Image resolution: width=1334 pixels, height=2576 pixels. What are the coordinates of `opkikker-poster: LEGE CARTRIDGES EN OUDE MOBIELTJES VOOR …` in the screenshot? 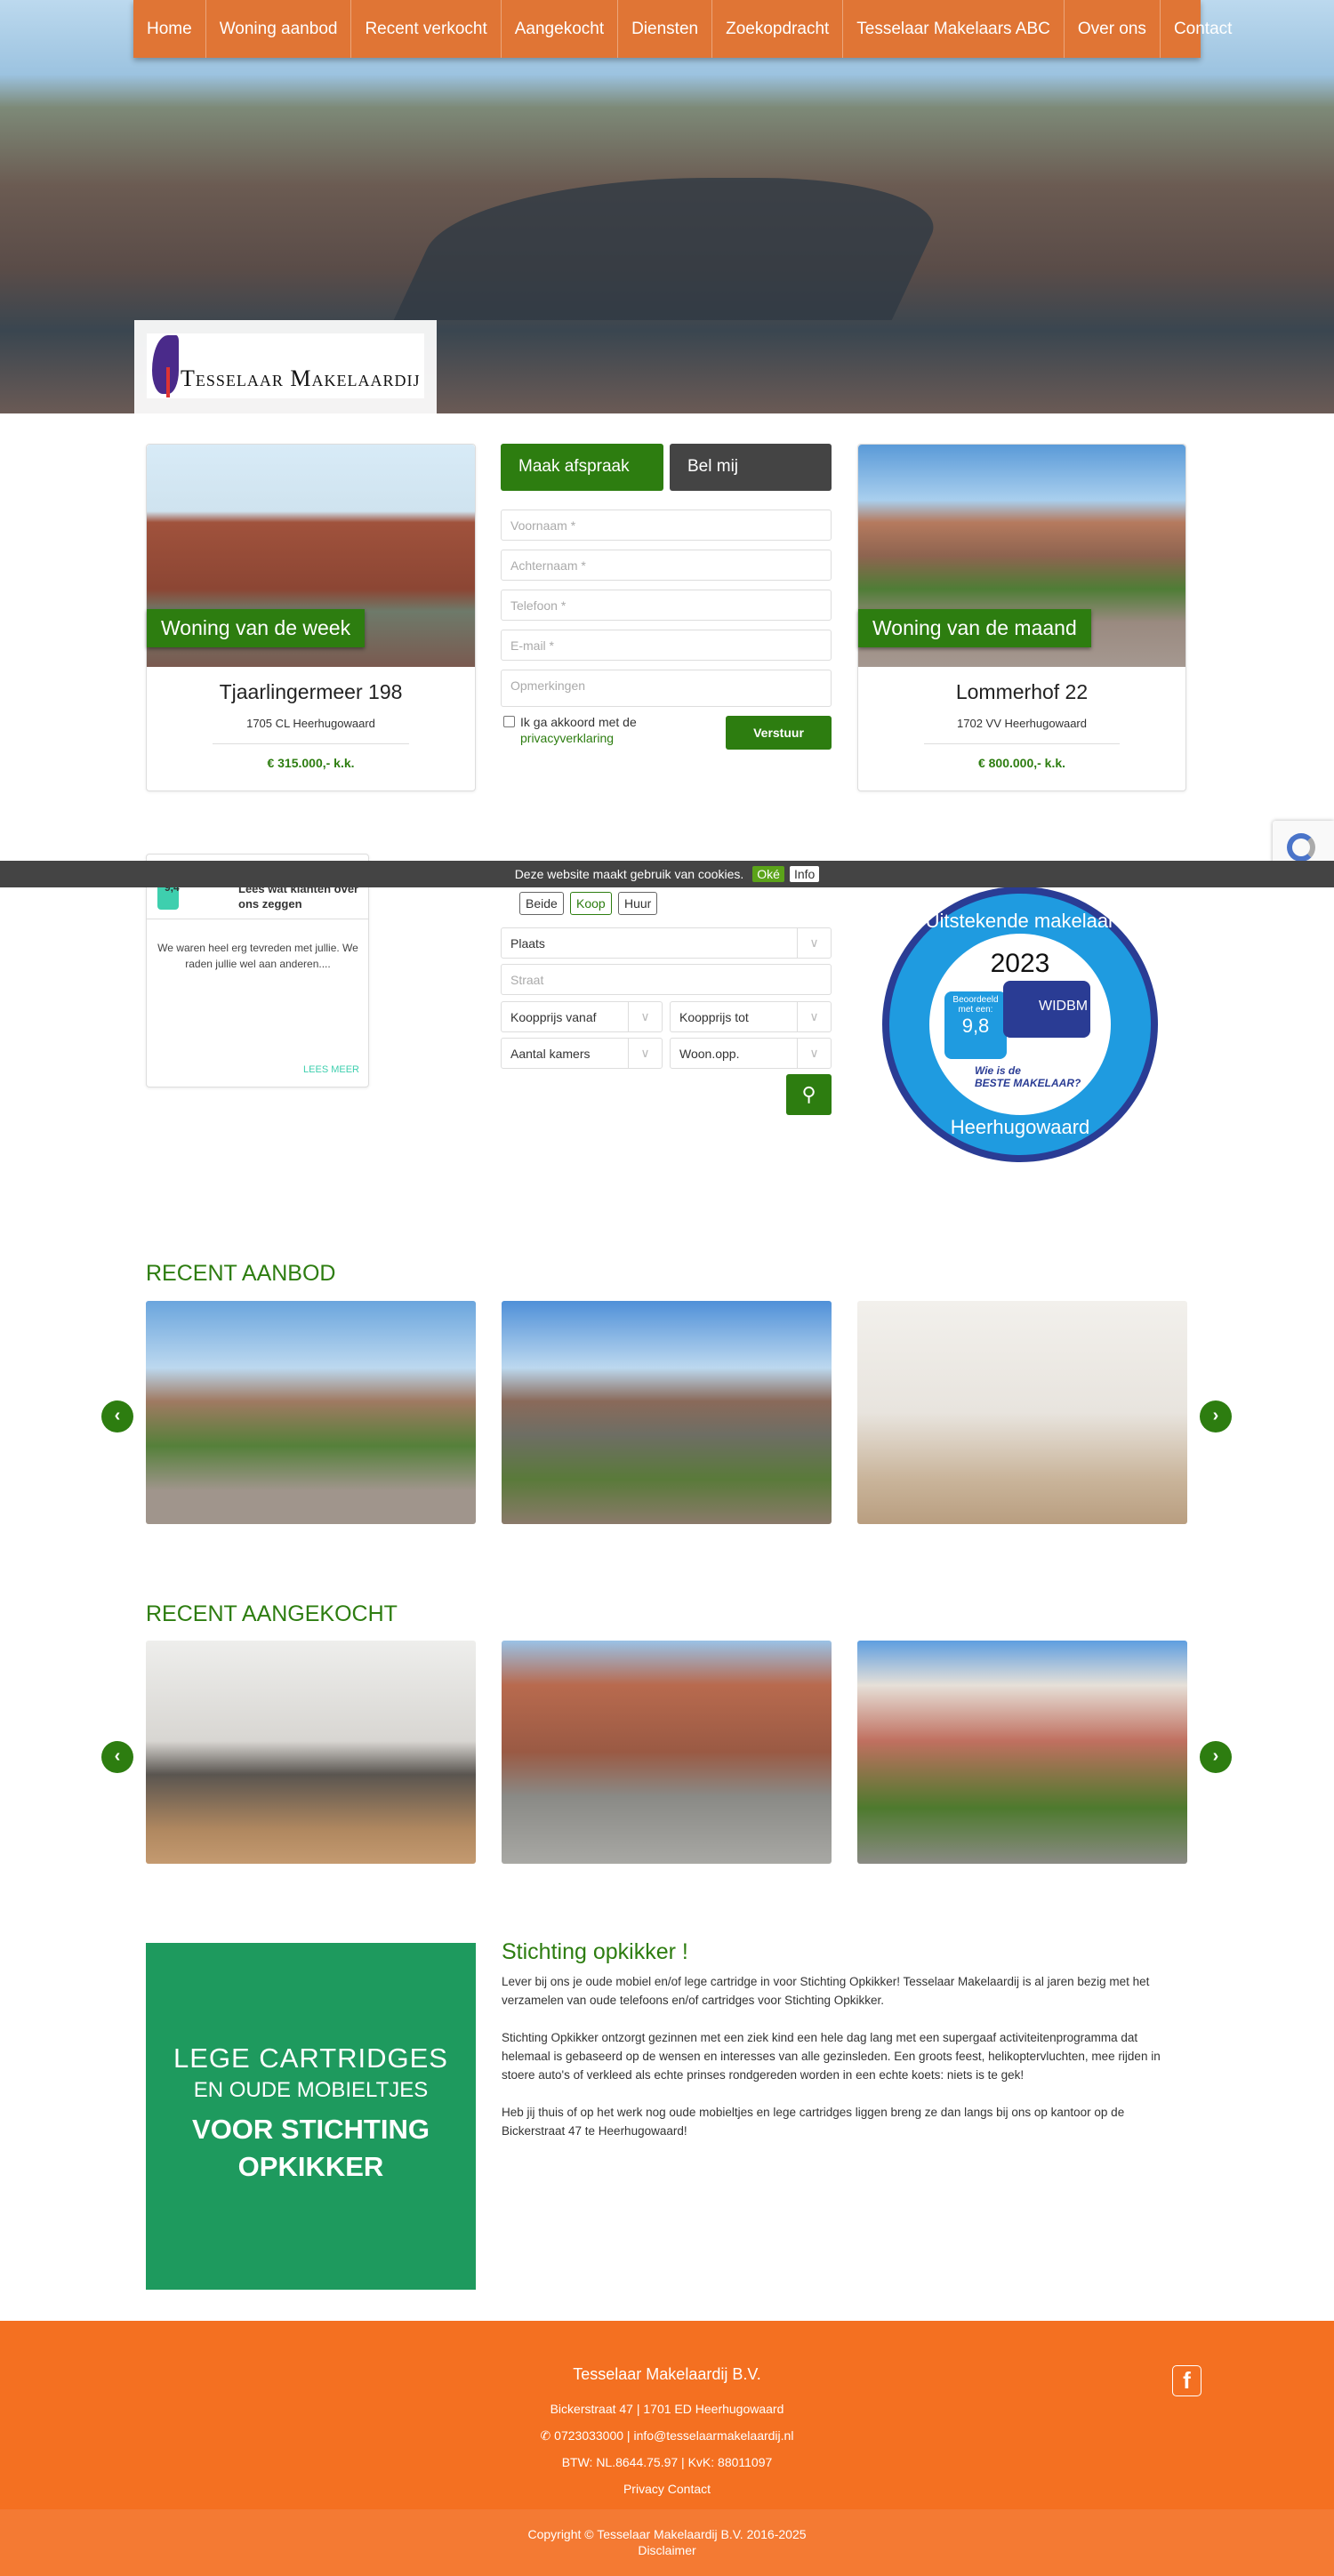 It's located at (311, 2116).